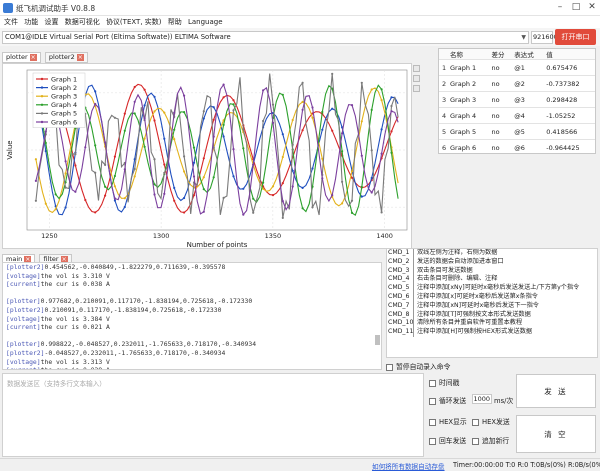  Describe the element at coordinates (205, 22) in the screenshot. I see `menu-language: Language` at that location.